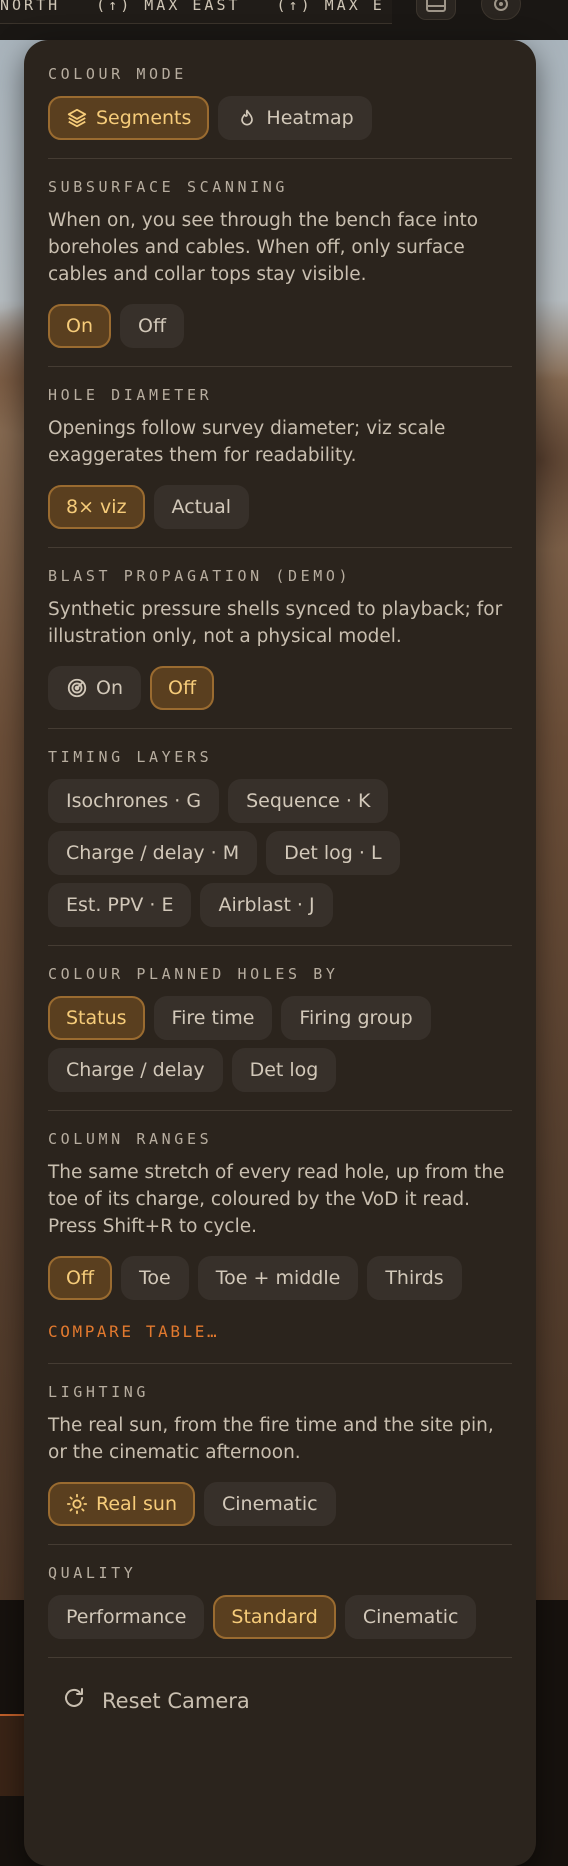 The height and width of the screenshot is (1866, 568). What do you see at coordinates (168, 187) in the screenshot?
I see `section-title: SUBSURFACE SCANNING` at bounding box center [168, 187].